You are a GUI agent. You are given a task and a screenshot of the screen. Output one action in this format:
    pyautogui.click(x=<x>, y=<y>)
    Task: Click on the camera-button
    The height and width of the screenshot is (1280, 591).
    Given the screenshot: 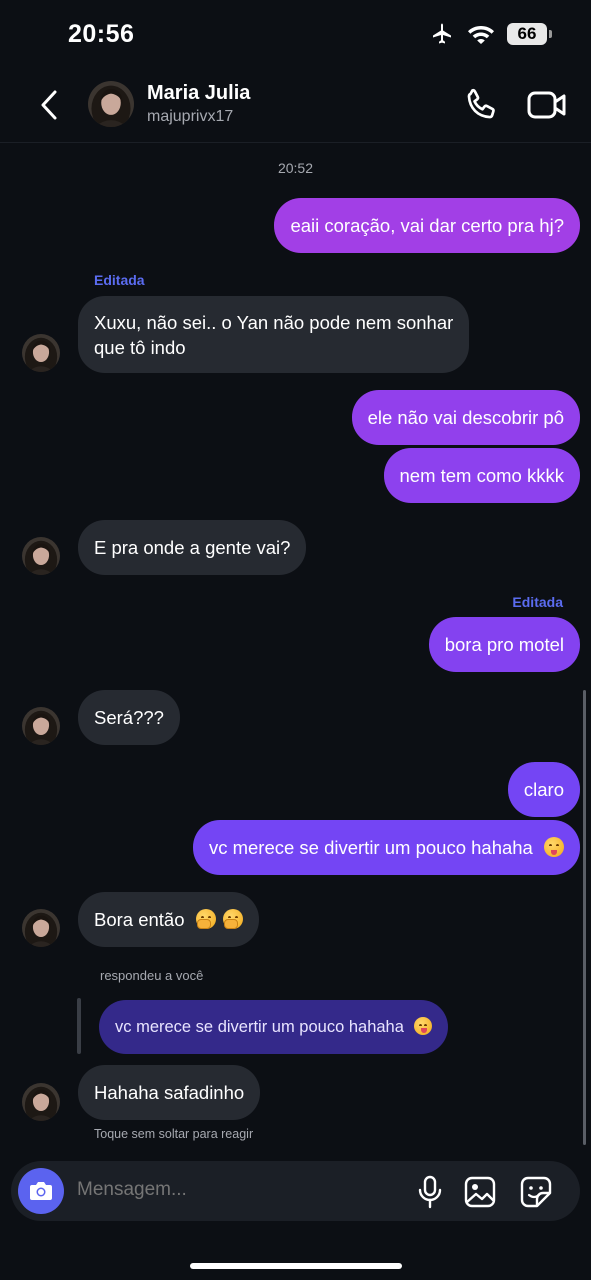 What is the action you would take?
    pyautogui.click(x=41, y=1191)
    